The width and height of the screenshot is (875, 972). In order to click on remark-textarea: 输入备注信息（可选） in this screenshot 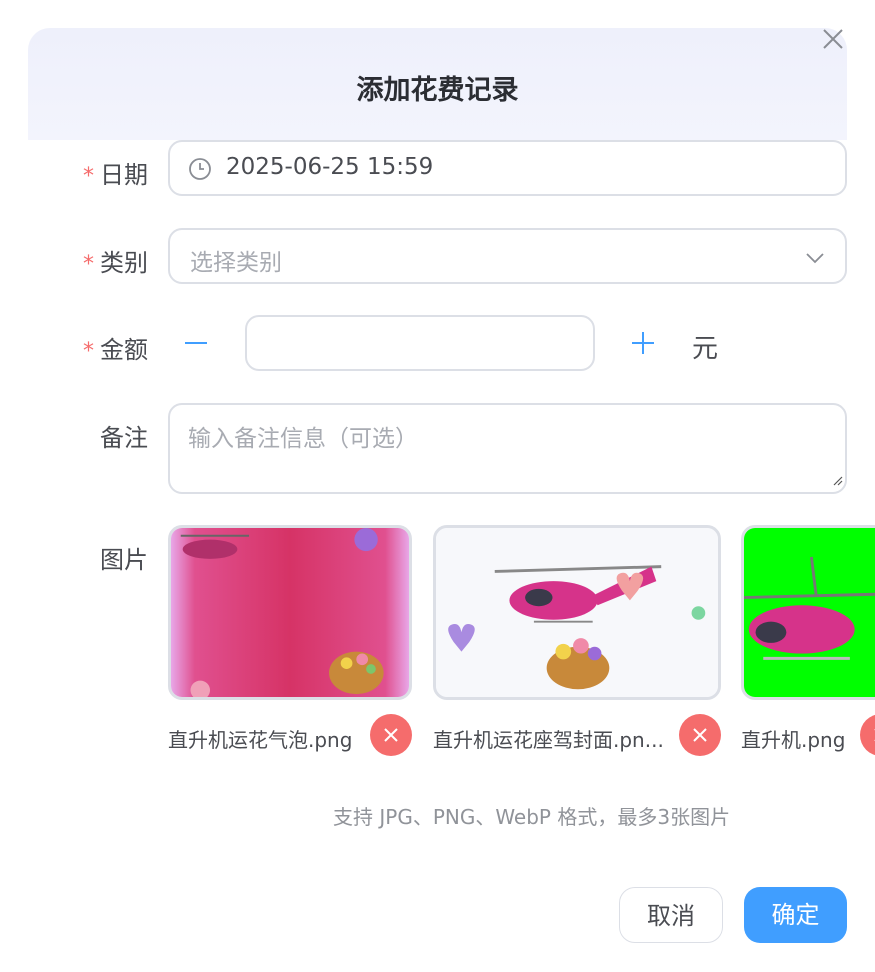, I will do `click(507, 448)`.